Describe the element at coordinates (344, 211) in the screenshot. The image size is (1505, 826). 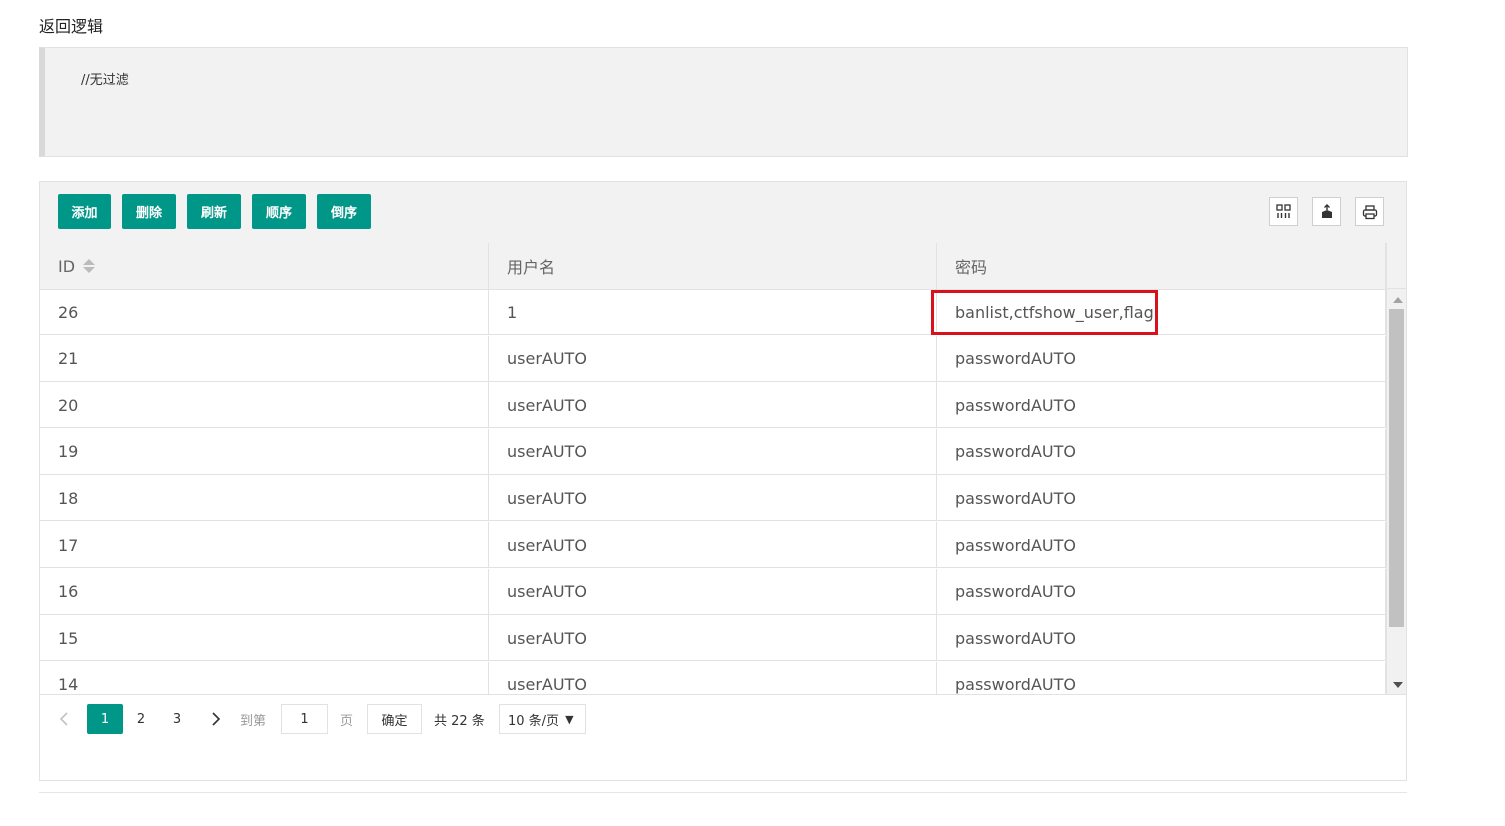
I see `descending-button: 倒序` at that location.